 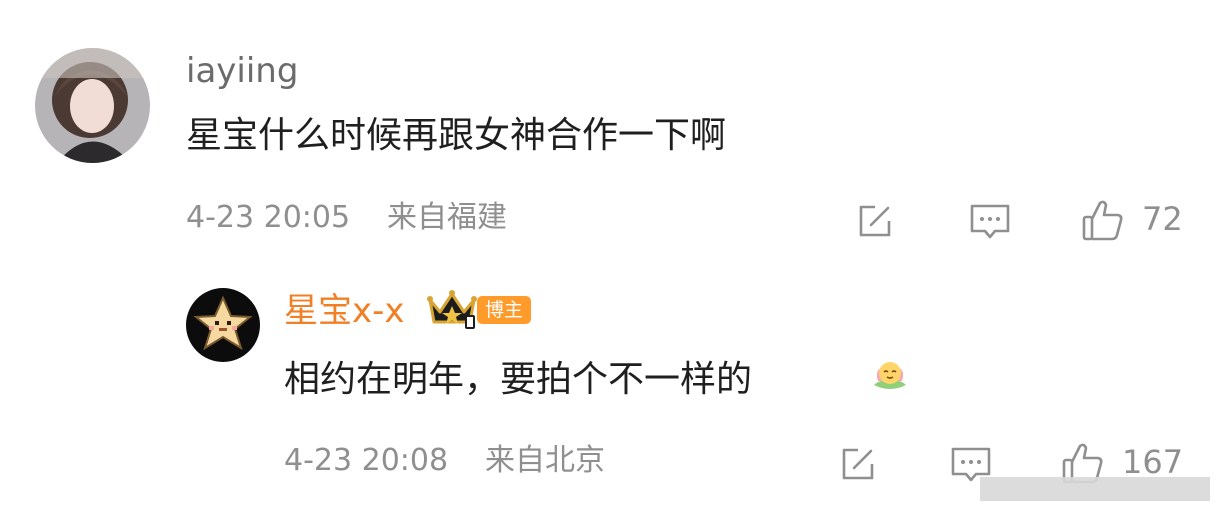 I want to click on reply-timestamp: 4-23 20:08, so click(x=366, y=460).